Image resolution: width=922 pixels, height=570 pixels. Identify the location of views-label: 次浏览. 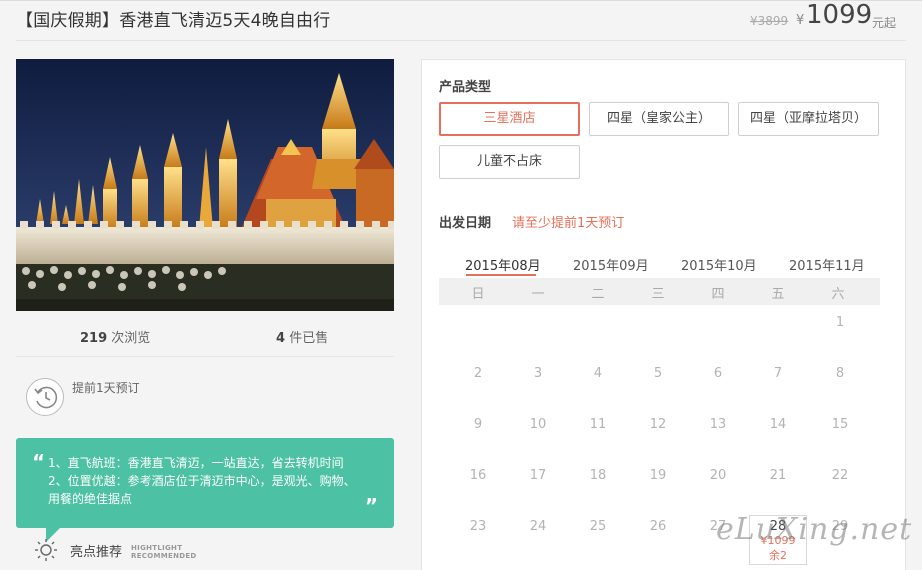
(131, 338).